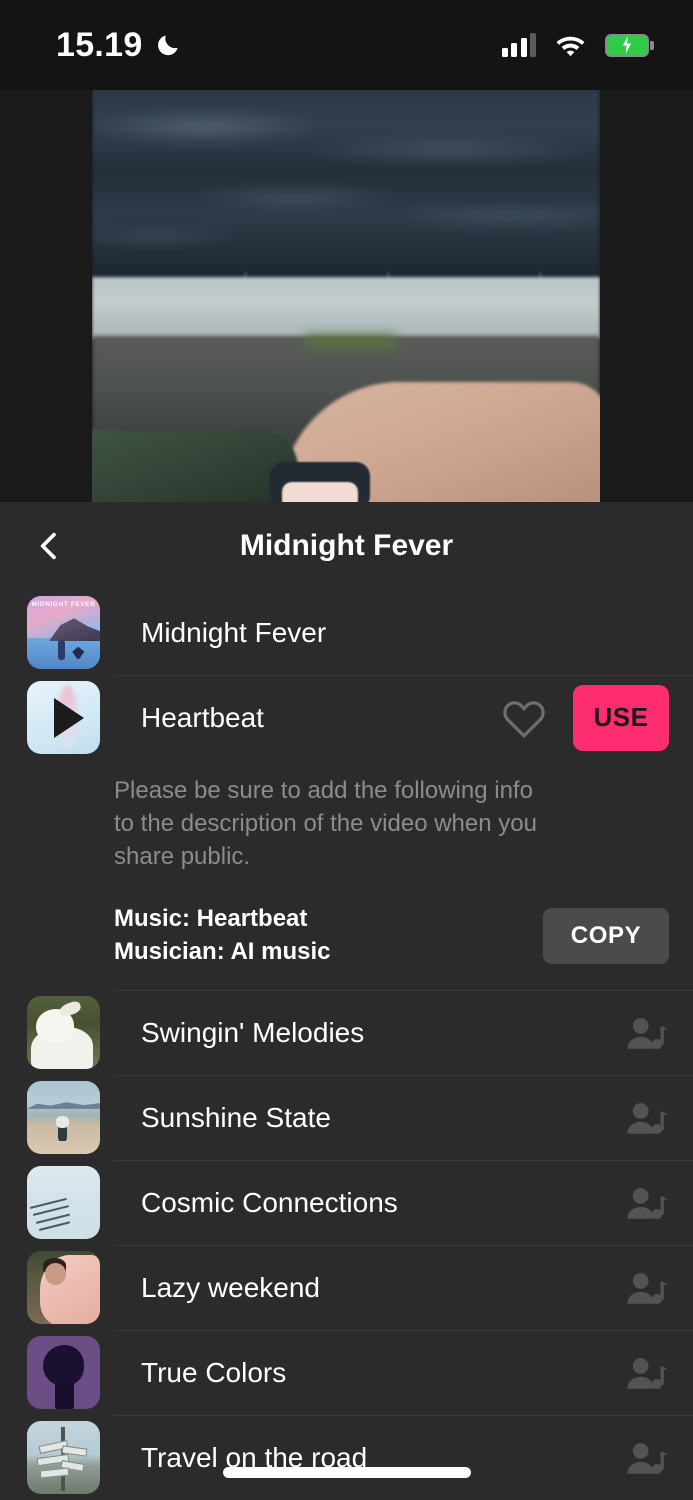 The image size is (693, 1500). What do you see at coordinates (63, 604) in the screenshot?
I see `album-art-label: MIDNIGHT FEVER` at bounding box center [63, 604].